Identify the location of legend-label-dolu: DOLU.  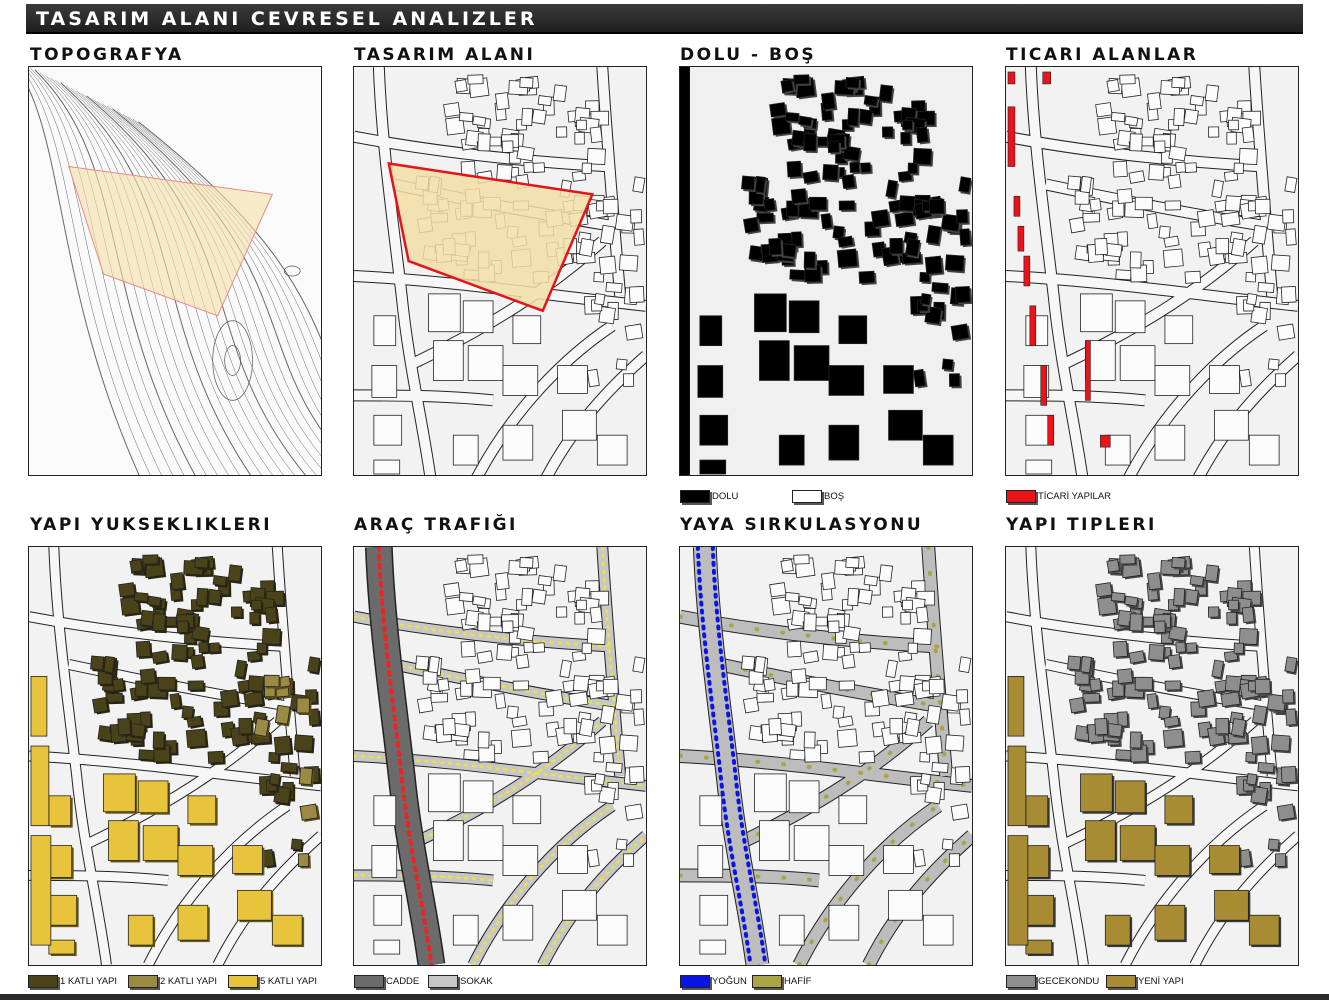
(725, 496).